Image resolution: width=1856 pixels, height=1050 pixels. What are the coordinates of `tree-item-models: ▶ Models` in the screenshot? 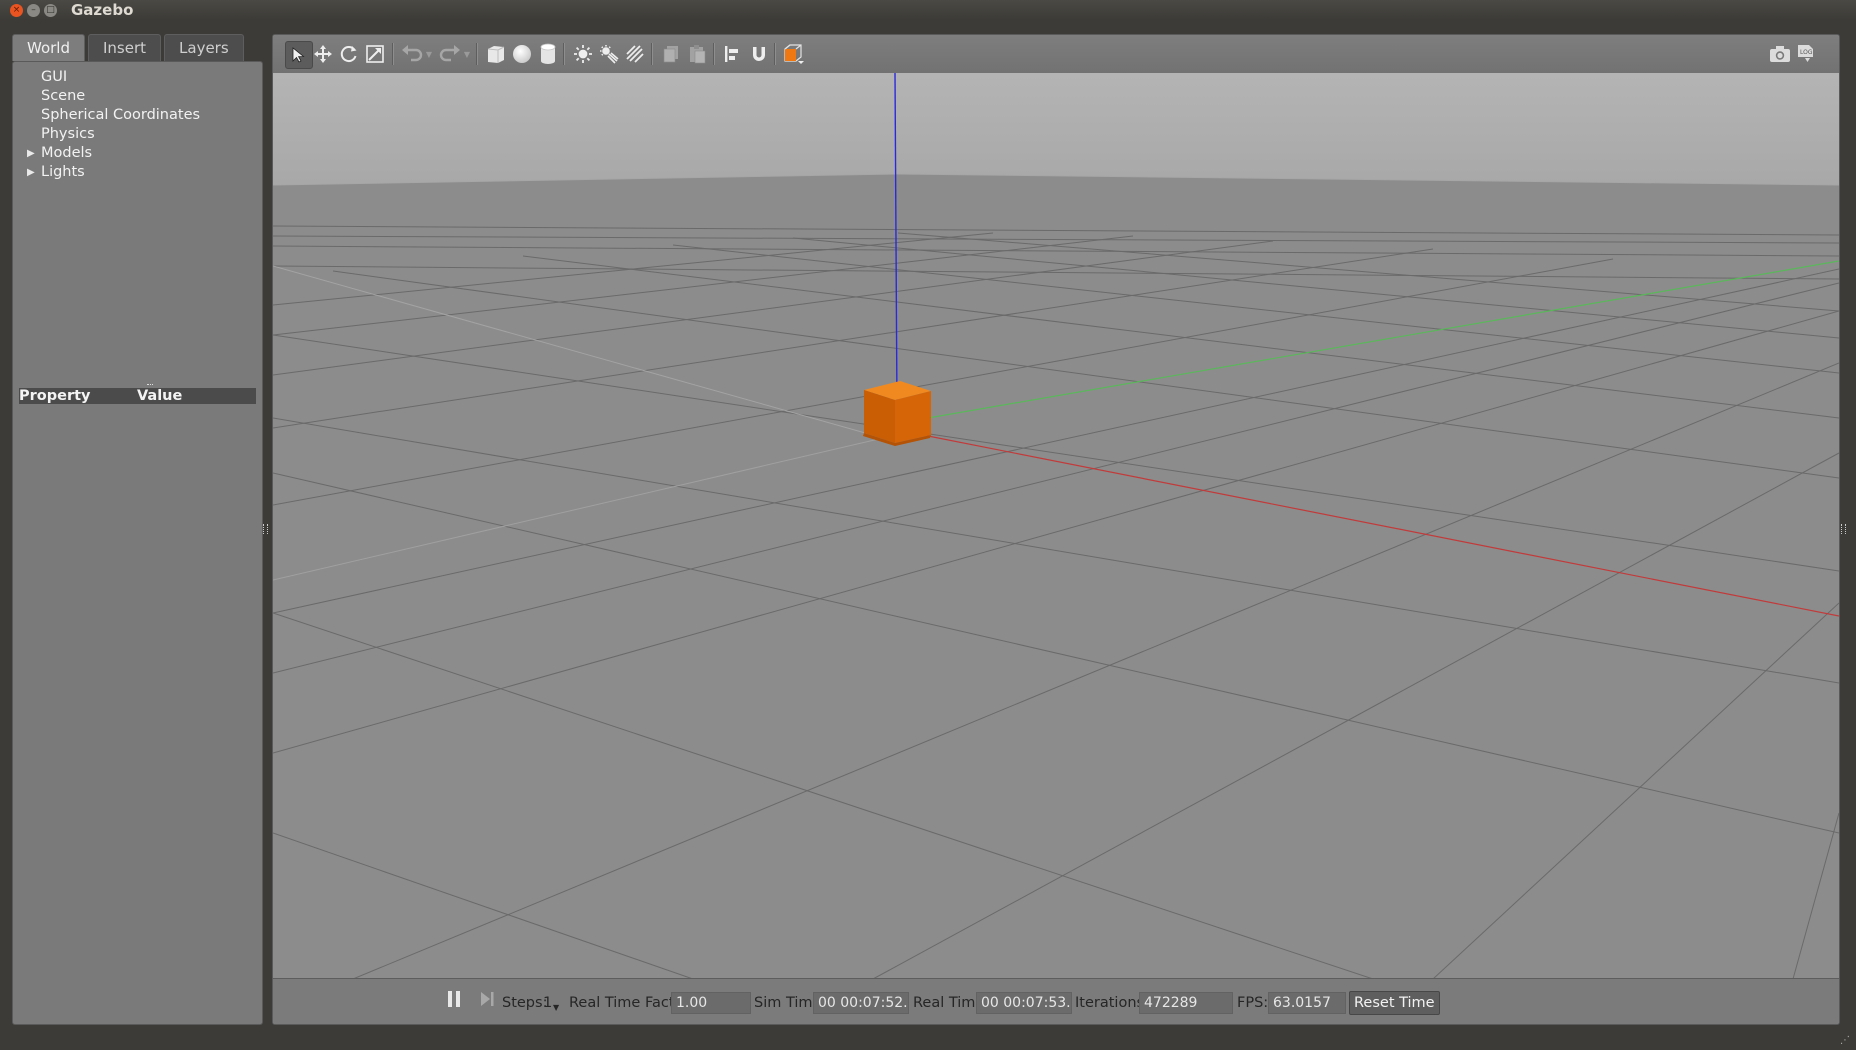 It's located at (137, 153).